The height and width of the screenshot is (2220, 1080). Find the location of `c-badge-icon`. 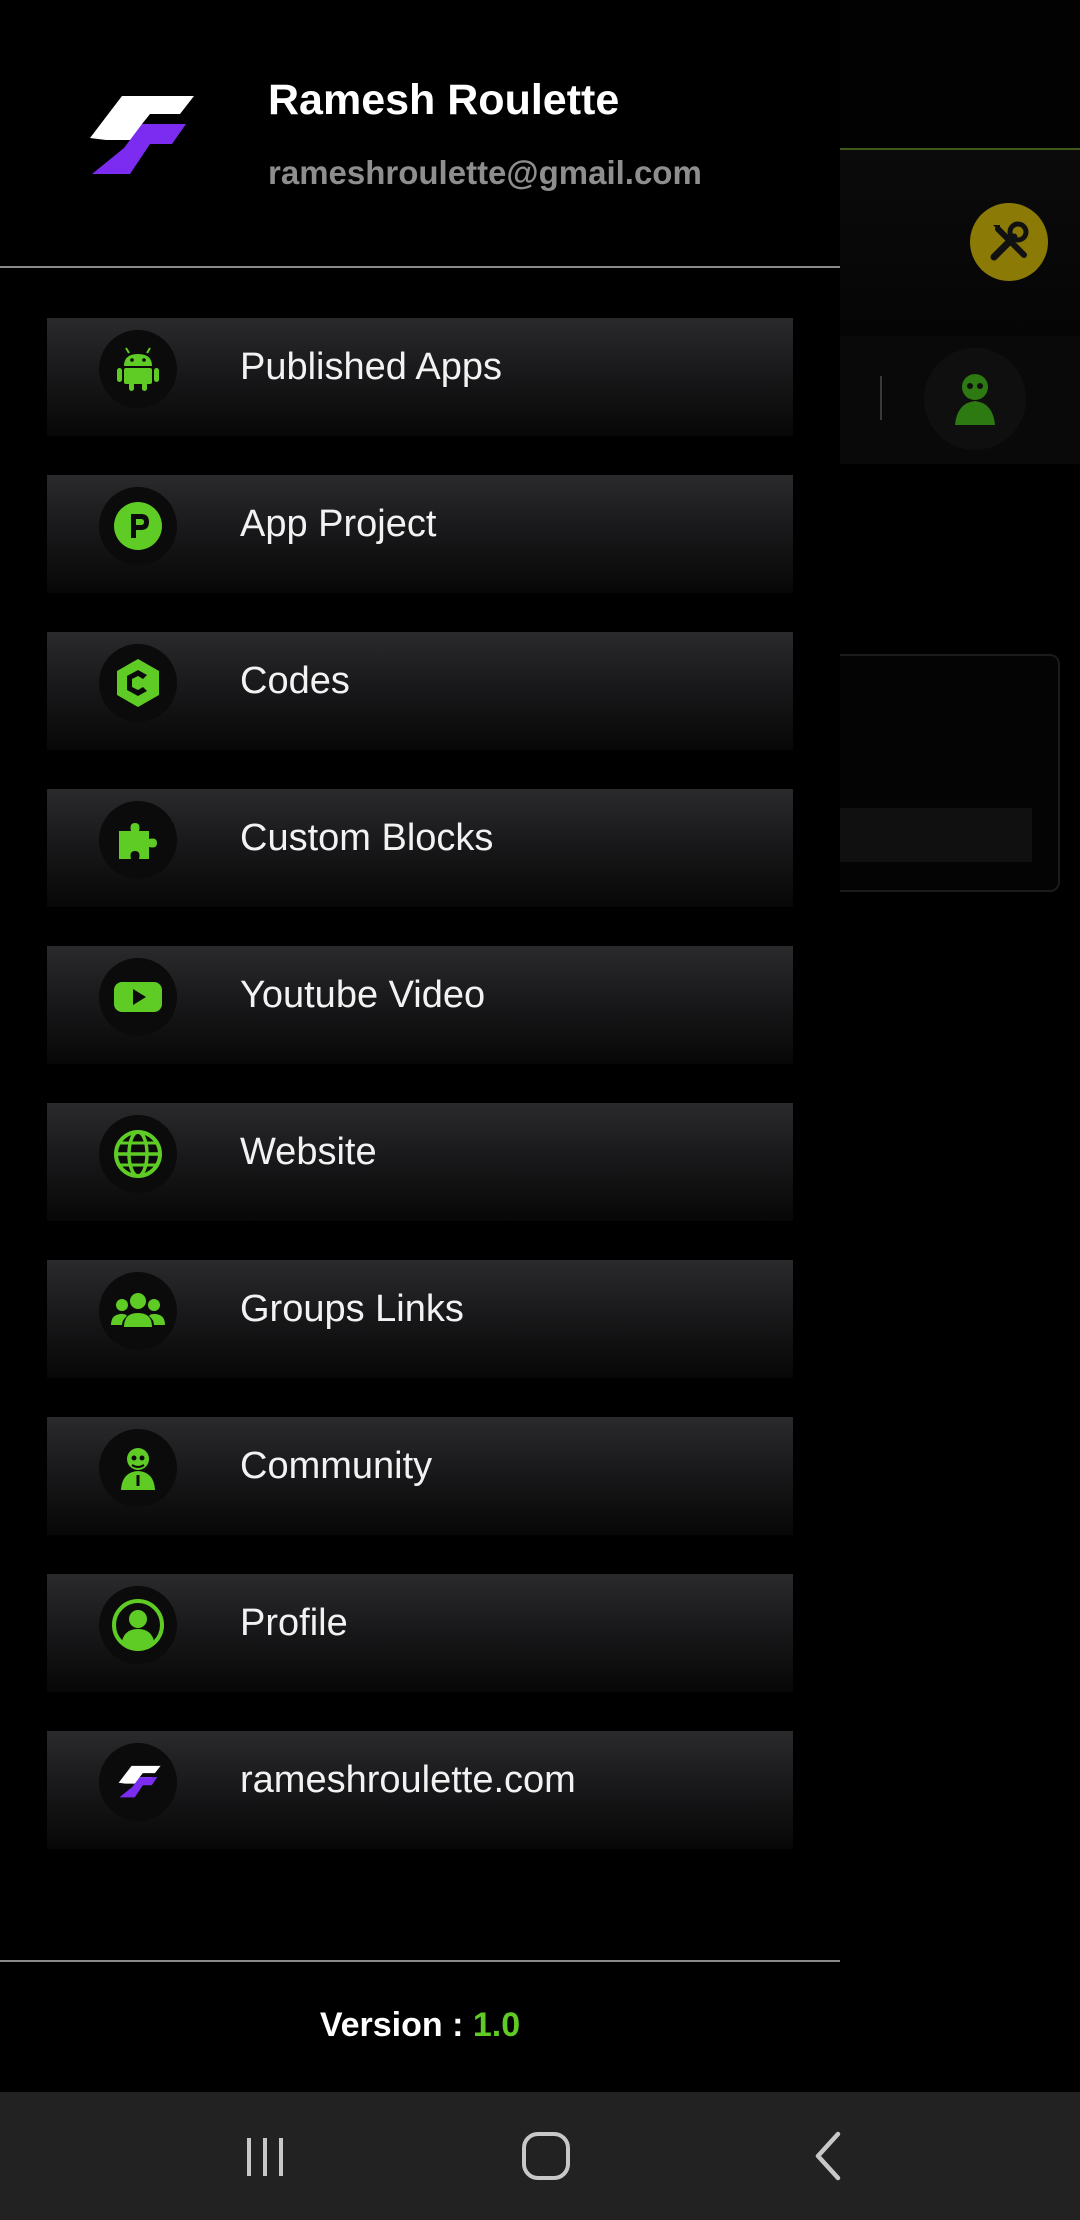

c-badge-icon is located at coordinates (138, 683).